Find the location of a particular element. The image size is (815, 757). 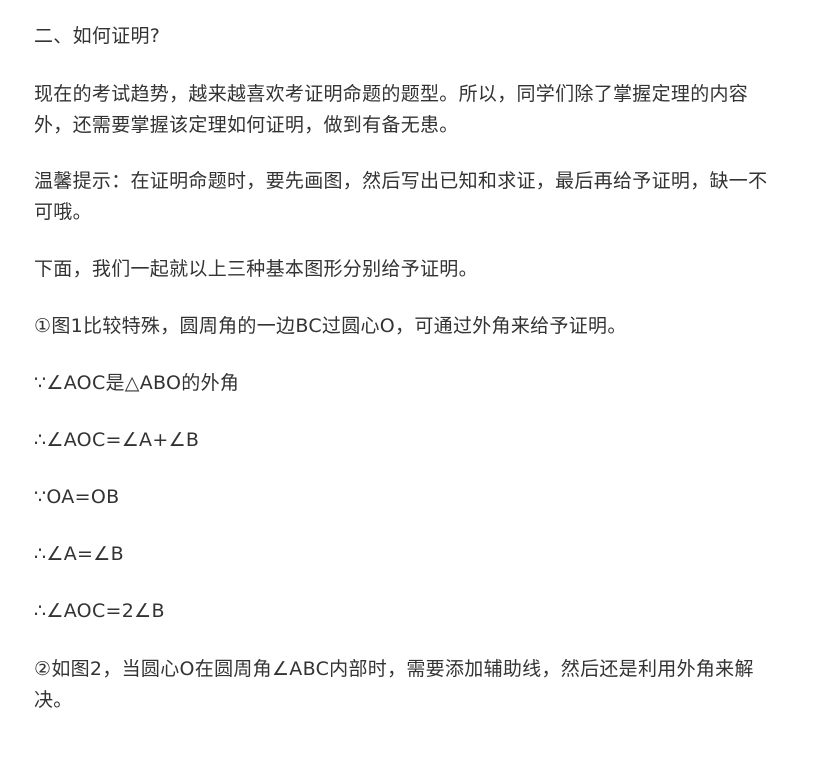

proof-step-5: ∴∠AOC=2∠B is located at coordinates (99, 611).